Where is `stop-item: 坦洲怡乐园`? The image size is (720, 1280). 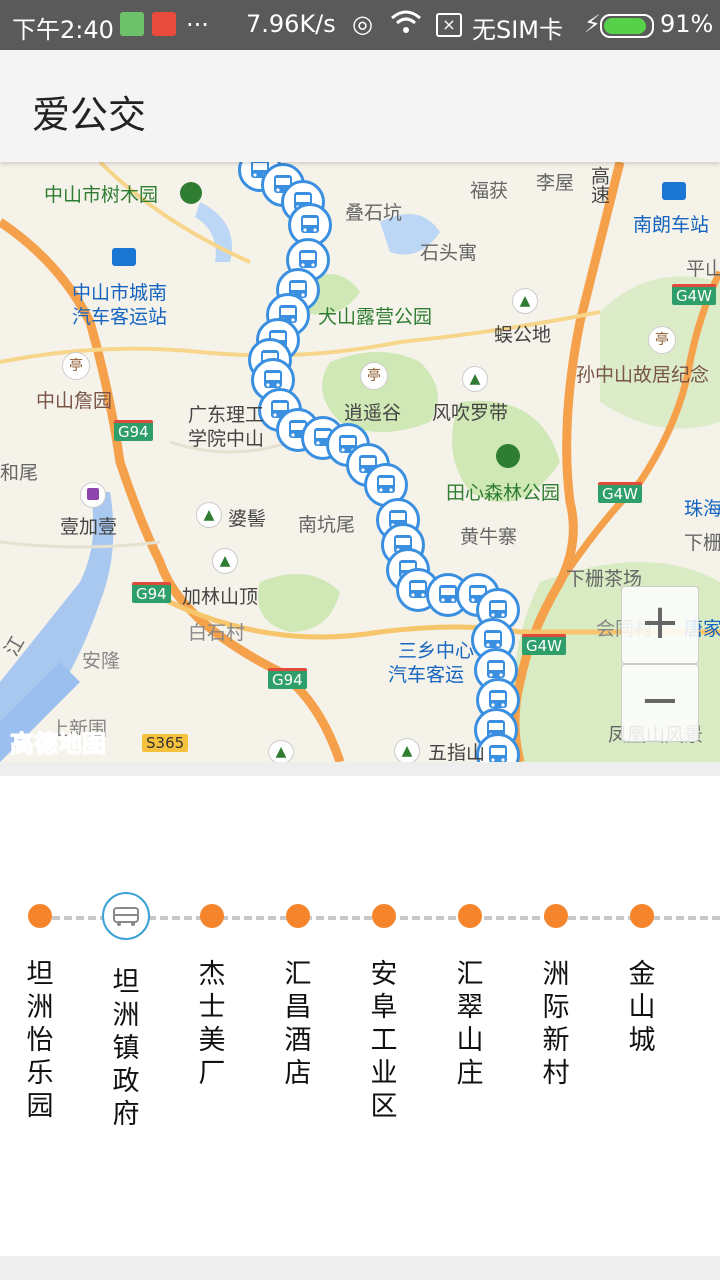
stop-item: 坦洲怡乐园 is located at coordinates (40, 1011).